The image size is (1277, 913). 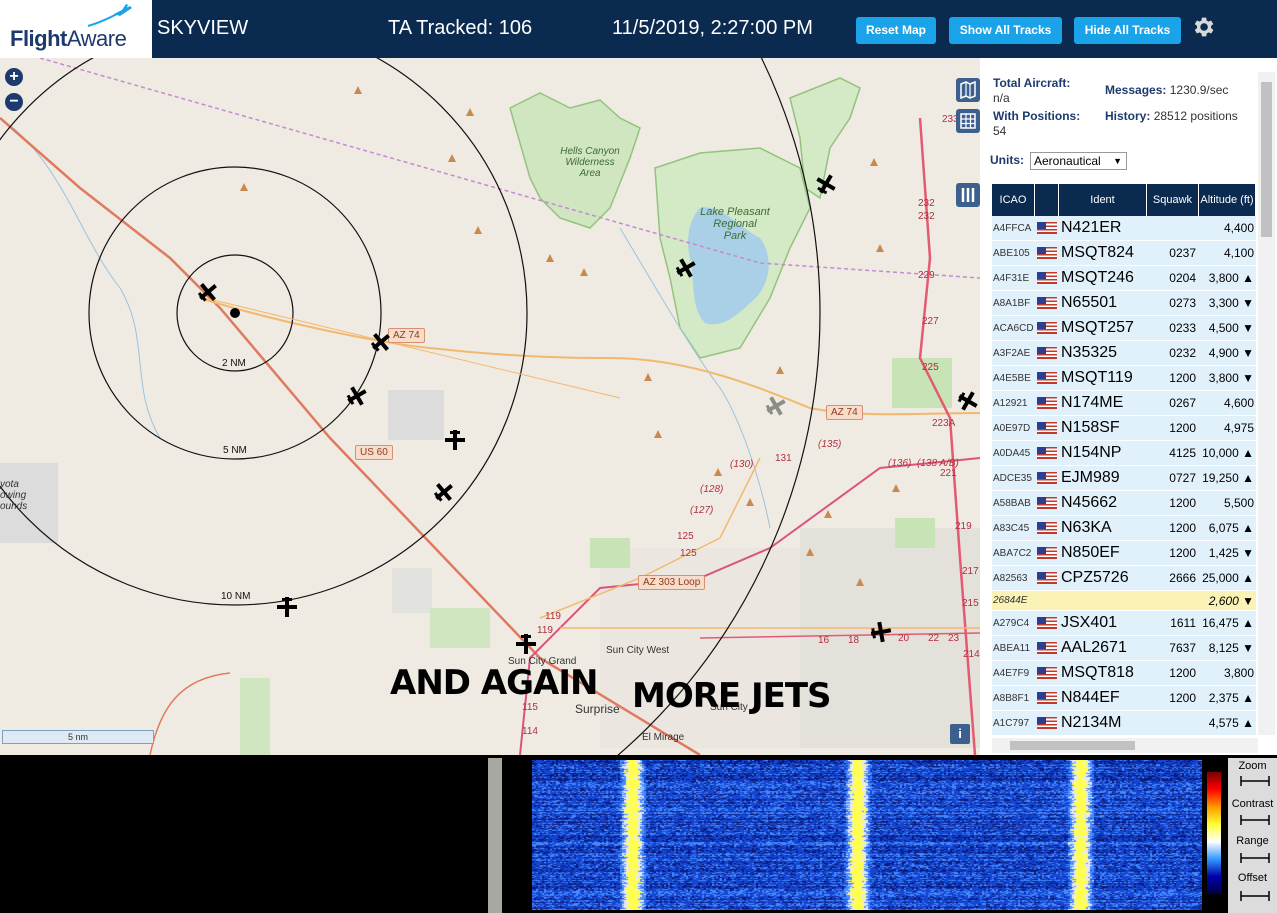 What do you see at coordinates (1124, 698) in the screenshot?
I see `table-row: A8B8F1 N844EF 1200 2,375 ▲` at bounding box center [1124, 698].